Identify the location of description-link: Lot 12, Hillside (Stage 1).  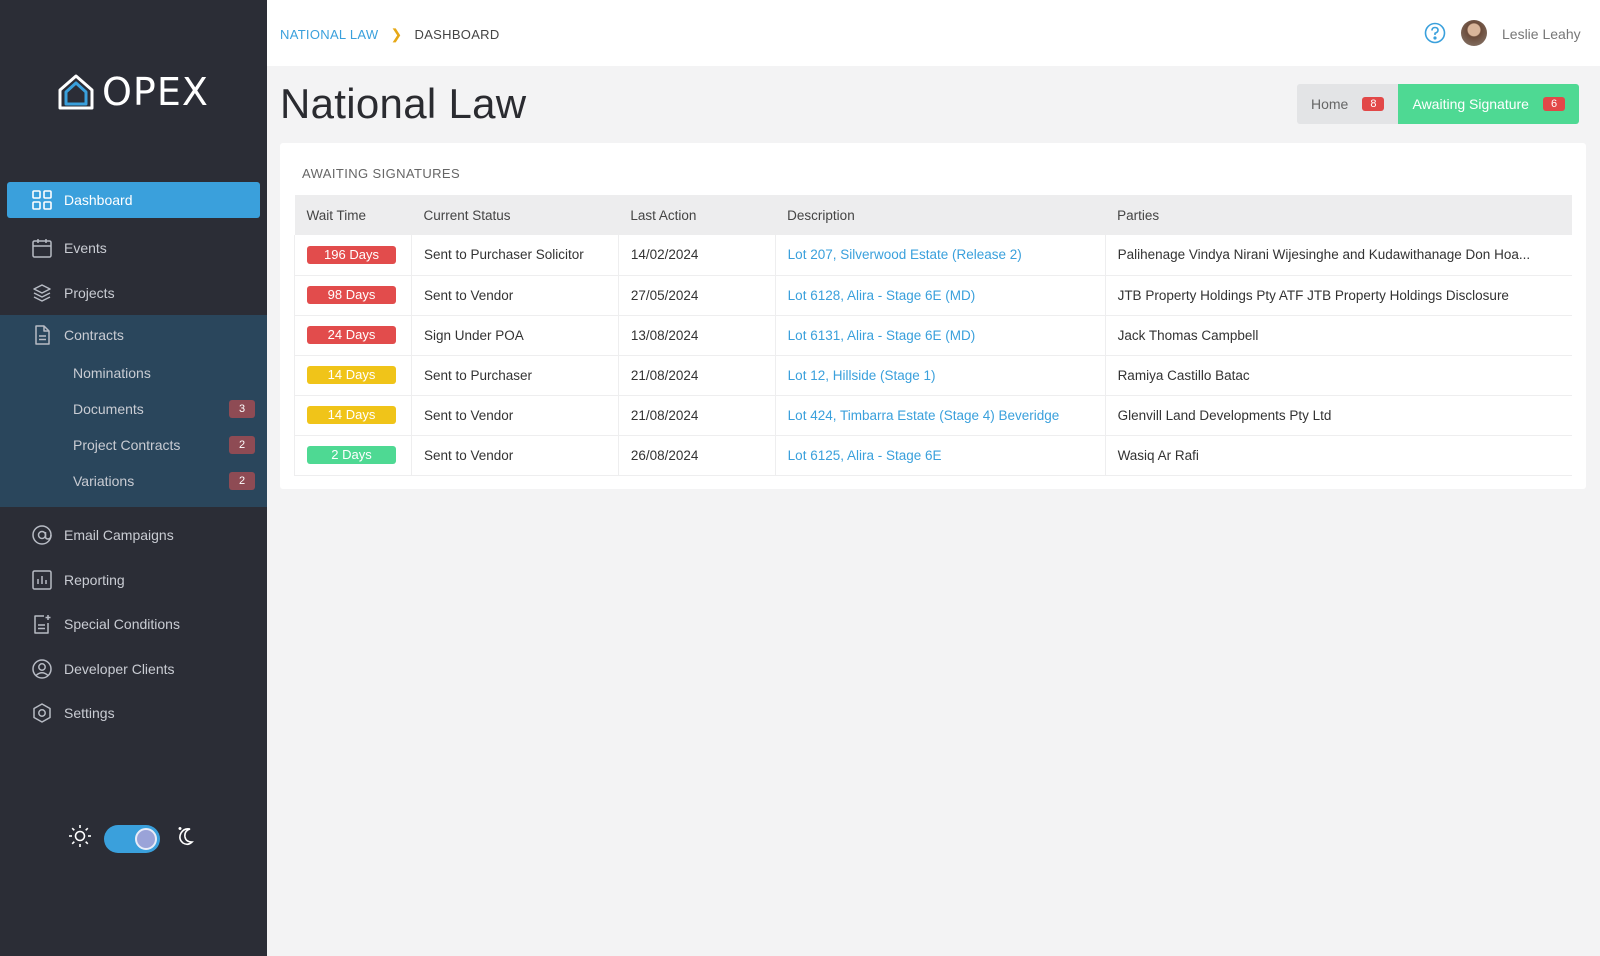
(862, 375).